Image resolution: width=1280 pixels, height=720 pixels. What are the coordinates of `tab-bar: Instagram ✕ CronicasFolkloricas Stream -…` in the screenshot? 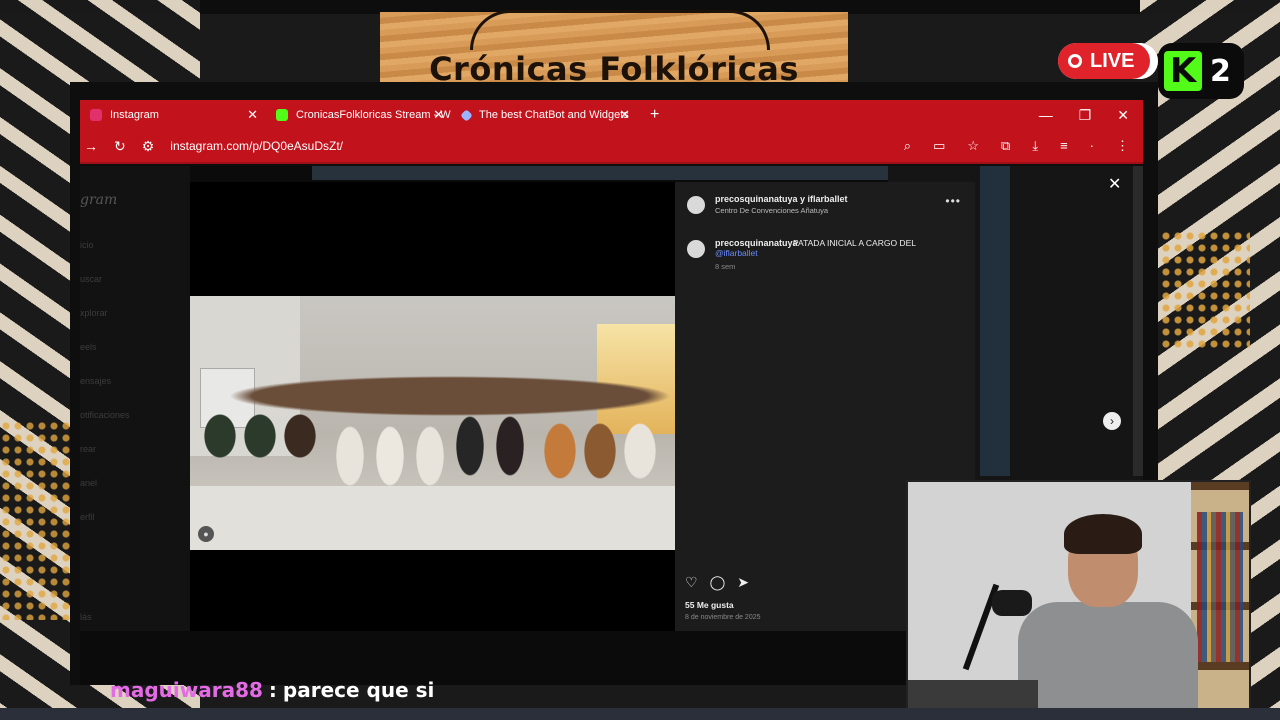 It's located at (611, 115).